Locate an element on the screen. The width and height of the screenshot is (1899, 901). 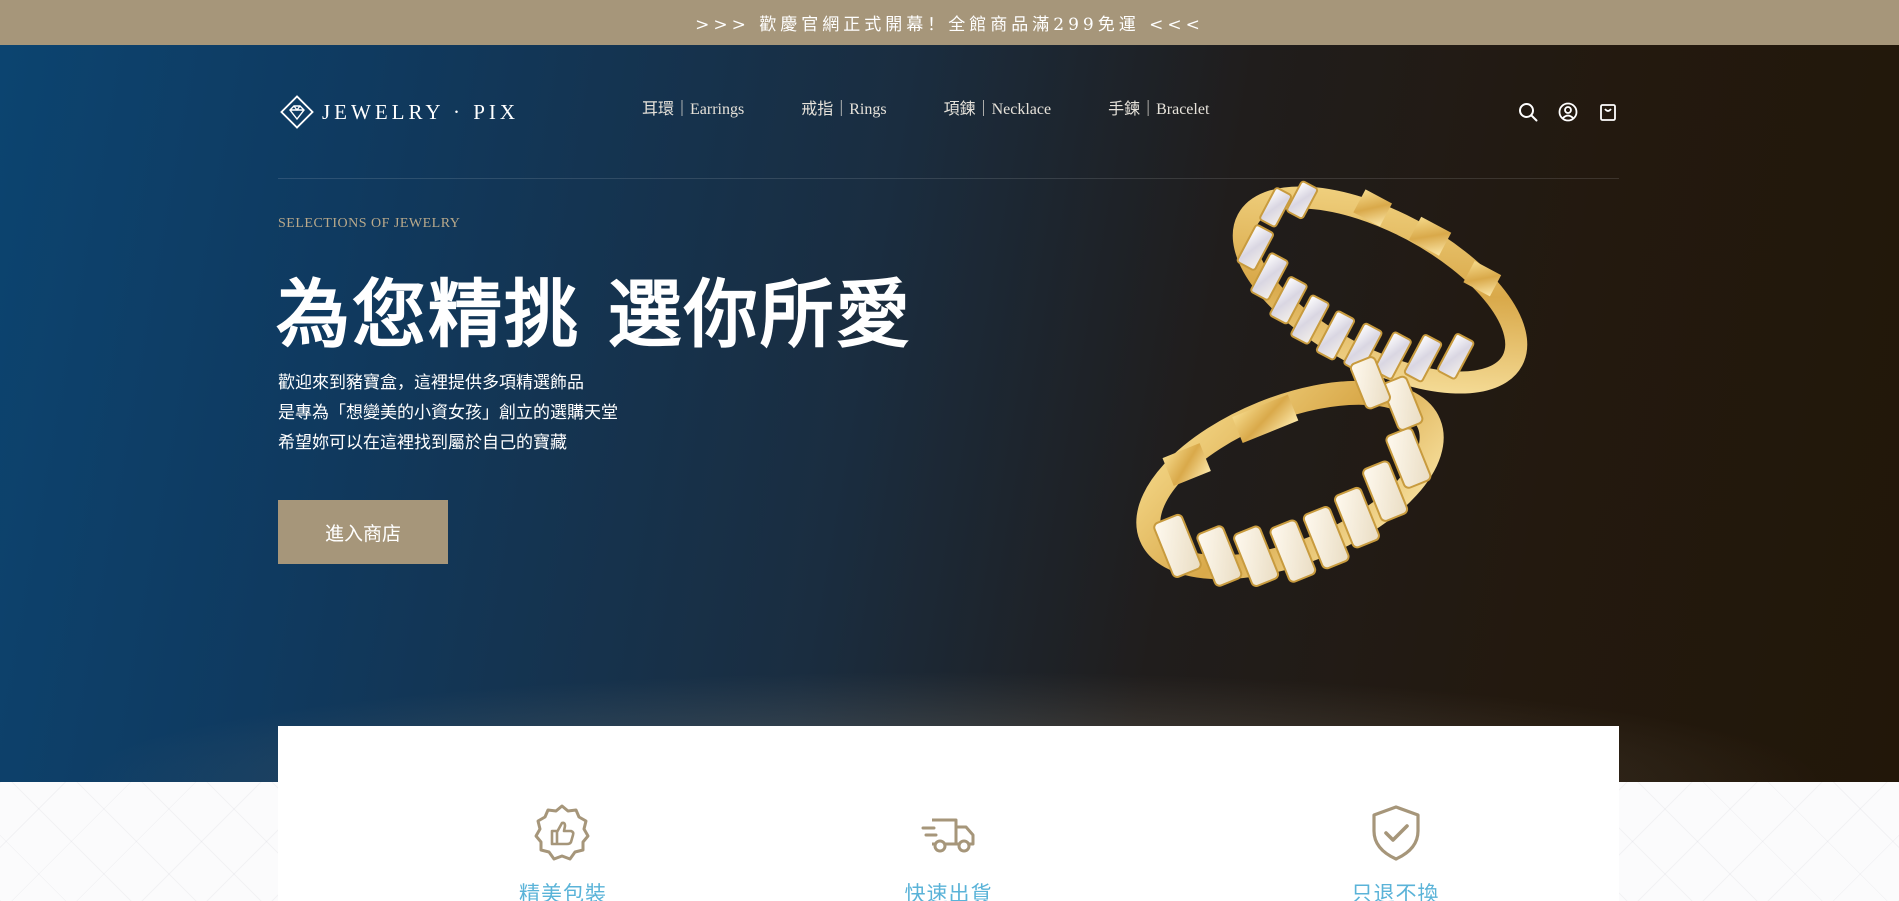
nav-item-earrings: 耳環｜Earrings is located at coordinates (693, 107).